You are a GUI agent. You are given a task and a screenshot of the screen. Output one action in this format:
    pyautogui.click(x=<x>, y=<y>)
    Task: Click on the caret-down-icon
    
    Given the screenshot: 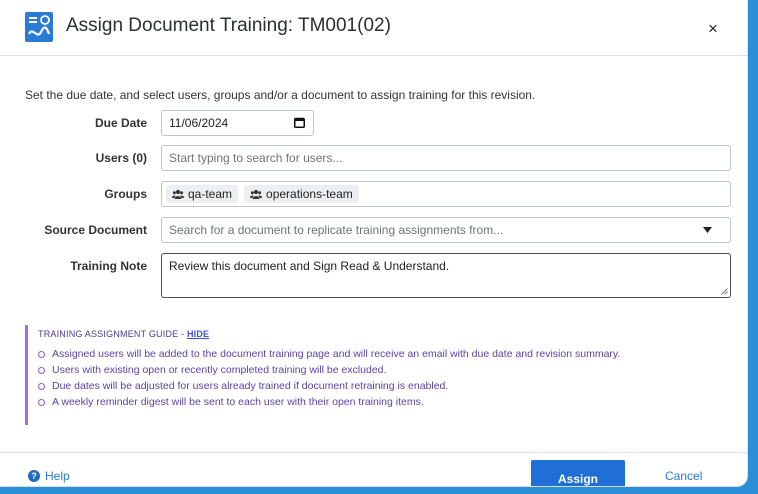 What is the action you would take?
    pyautogui.click(x=707, y=230)
    